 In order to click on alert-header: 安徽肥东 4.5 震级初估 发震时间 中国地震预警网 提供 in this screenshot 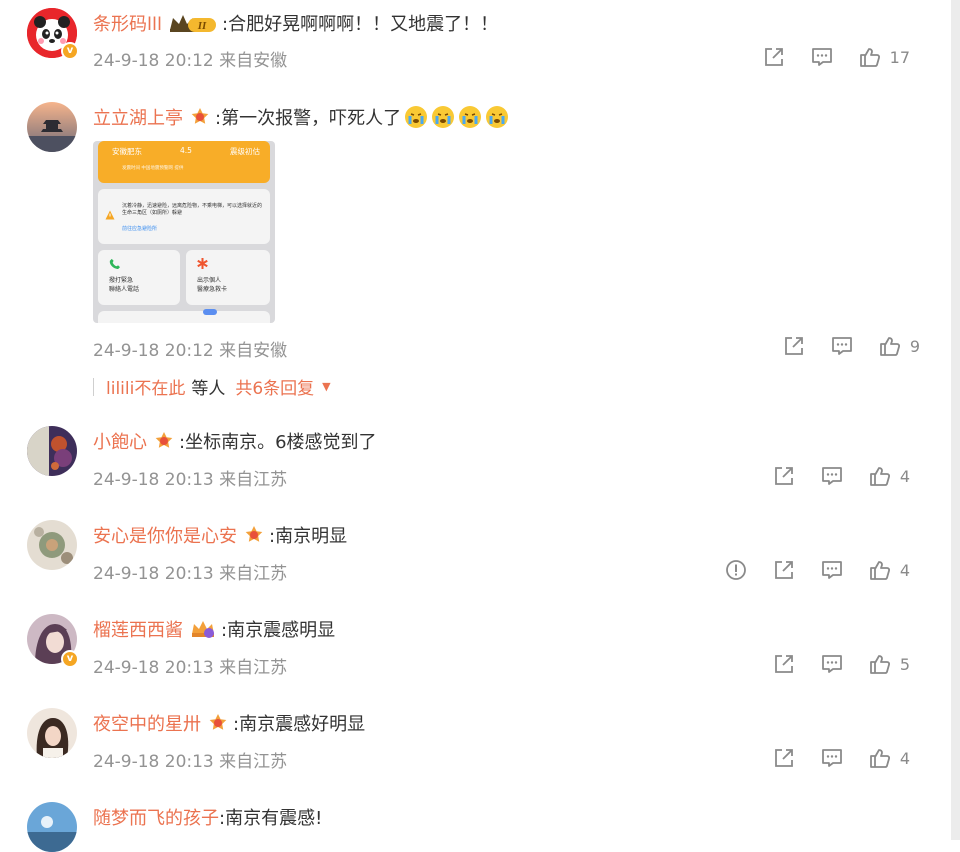, I will do `click(184, 162)`.